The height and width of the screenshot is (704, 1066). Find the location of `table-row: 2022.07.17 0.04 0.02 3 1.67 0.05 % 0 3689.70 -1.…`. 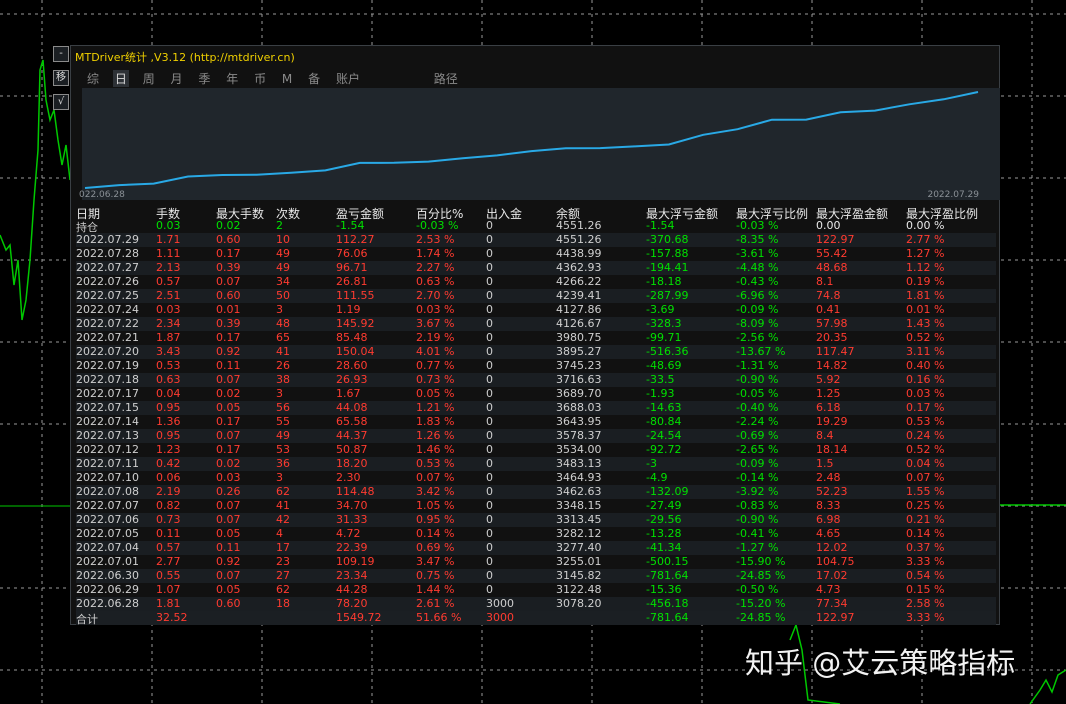

table-row: 2022.07.17 0.04 0.02 3 1.67 0.05 % 0 3689.70 -1.… is located at coordinates (536, 394).